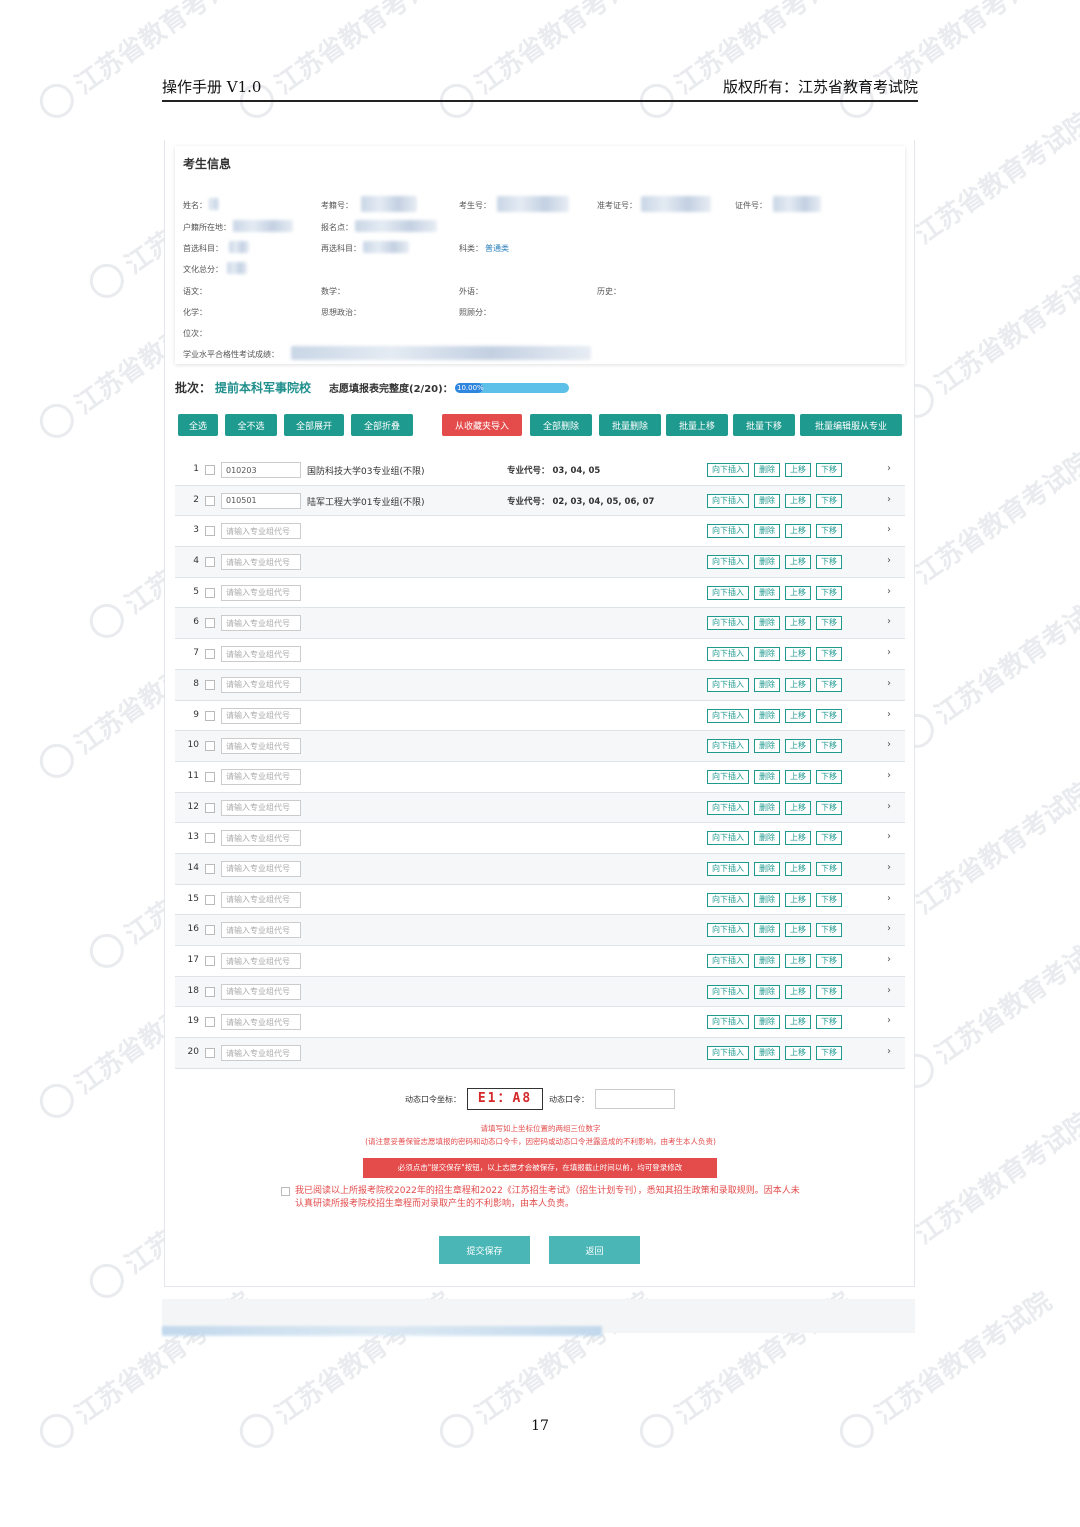 The width and height of the screenshot is (1080, 1527). I want to click on batch-delete-button: 批量删除, so click(630, 425).